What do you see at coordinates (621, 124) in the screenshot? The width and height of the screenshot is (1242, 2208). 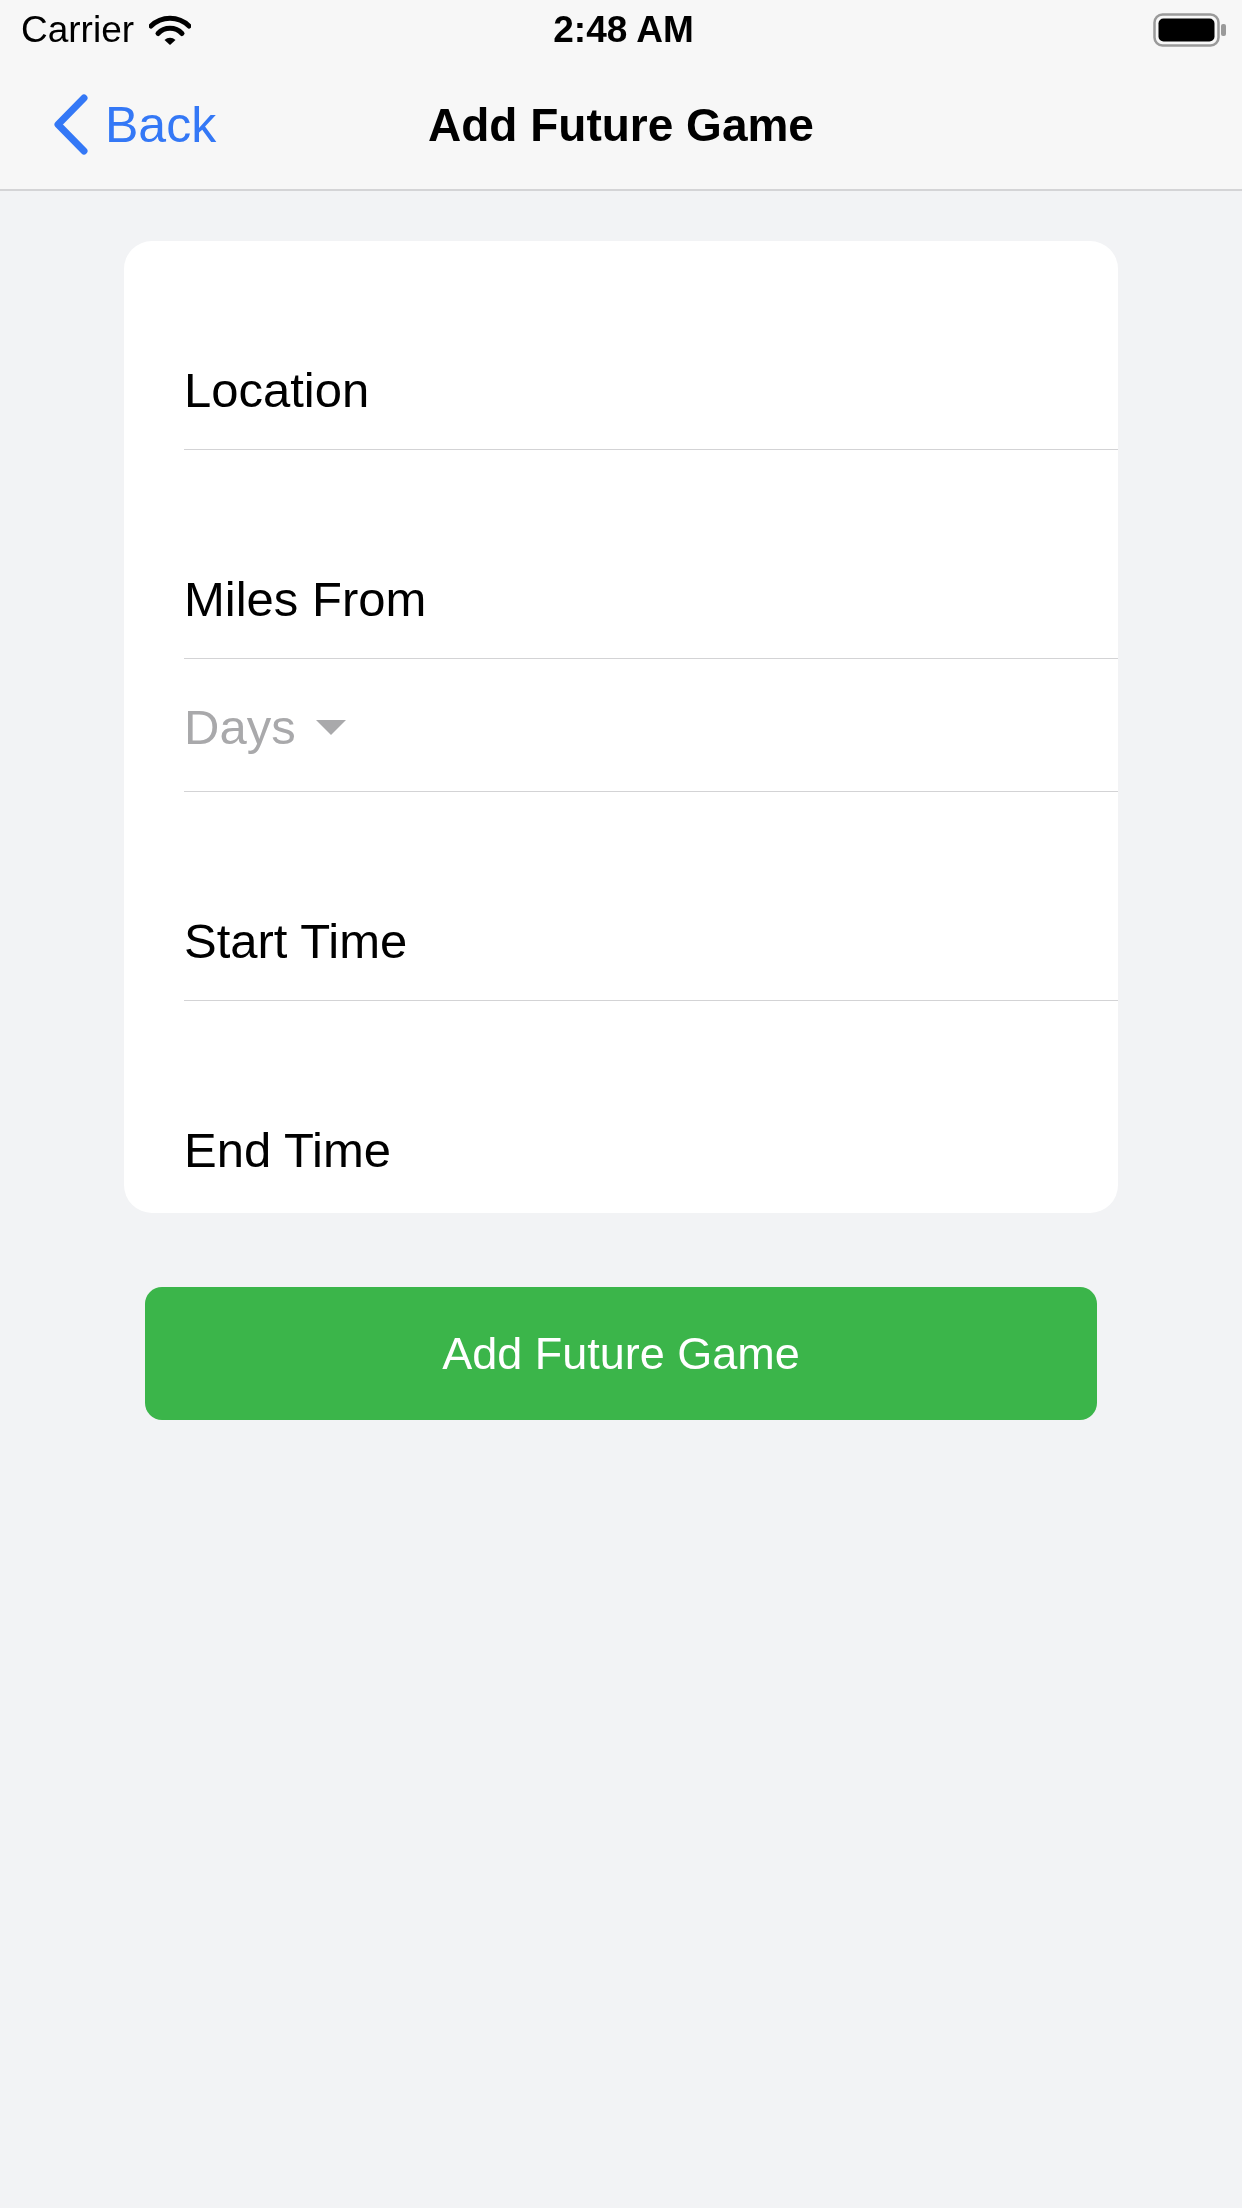 I see `screen-title: Add Future Game` at bounding box center [621, 124].